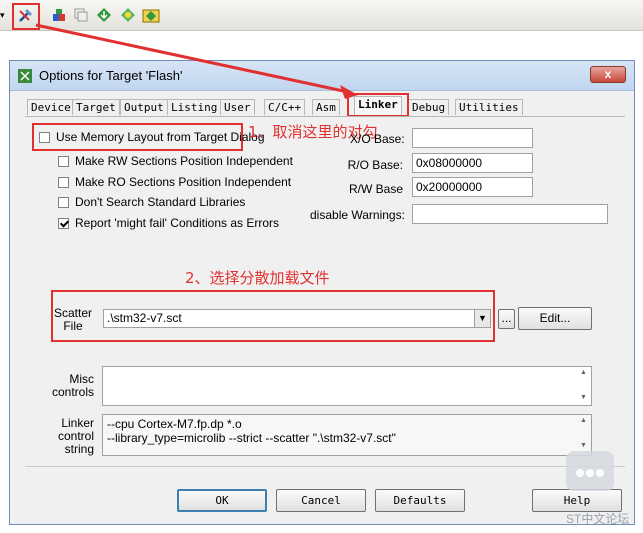 This screenshot has height=533, width=643. I want to click on disable-warnings-input, so click(510, 214).